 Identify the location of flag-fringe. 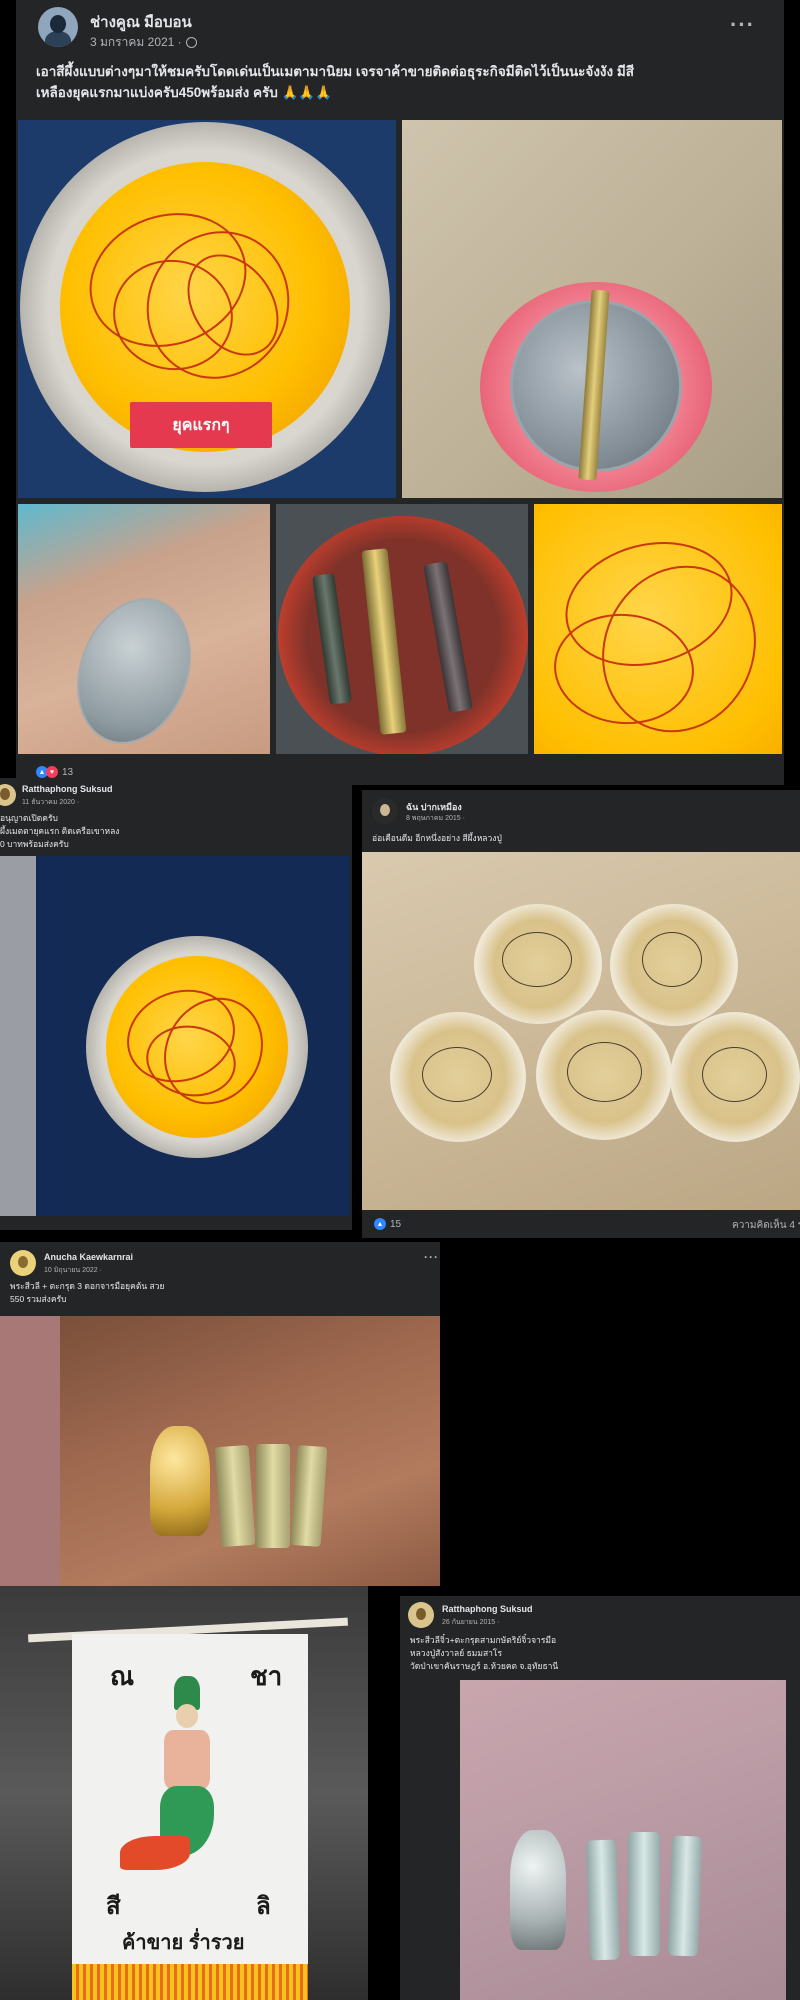
(190, 1982).